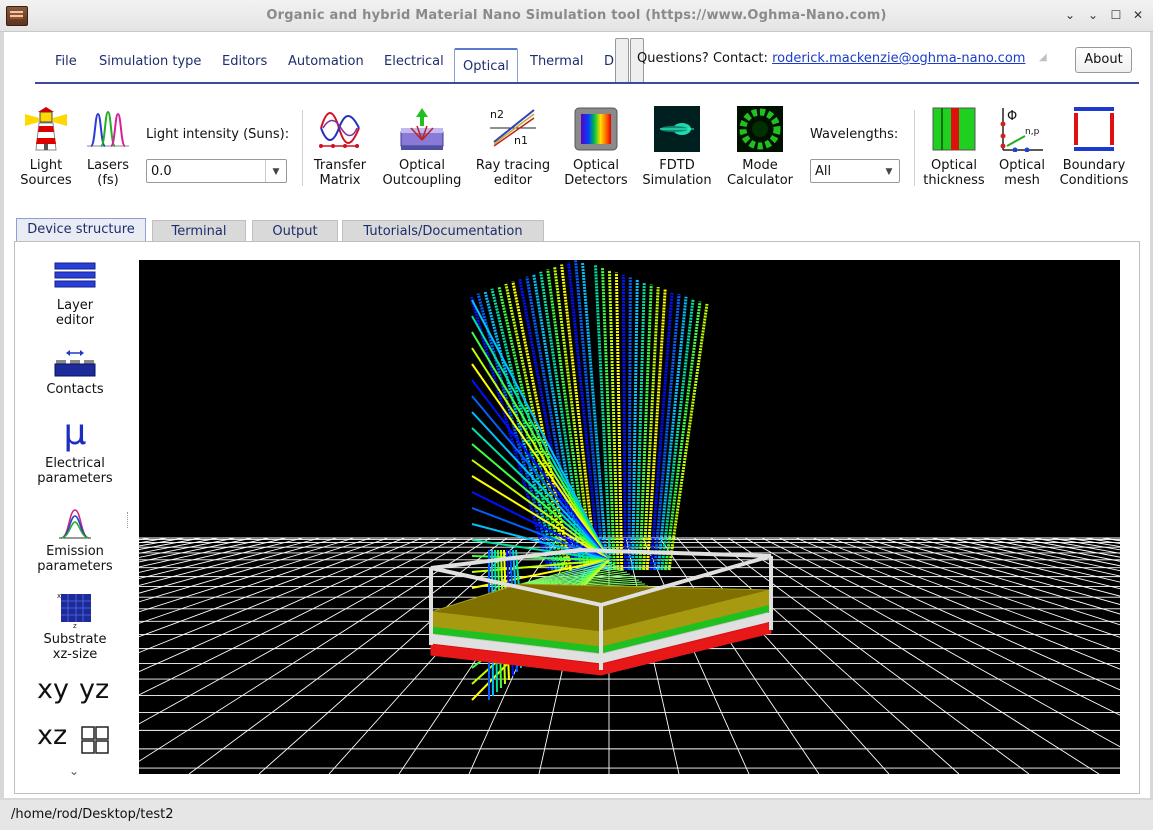  Describe the element at coordinates (95, 740) in the screenshot. I see `four-views-icon` at that location.